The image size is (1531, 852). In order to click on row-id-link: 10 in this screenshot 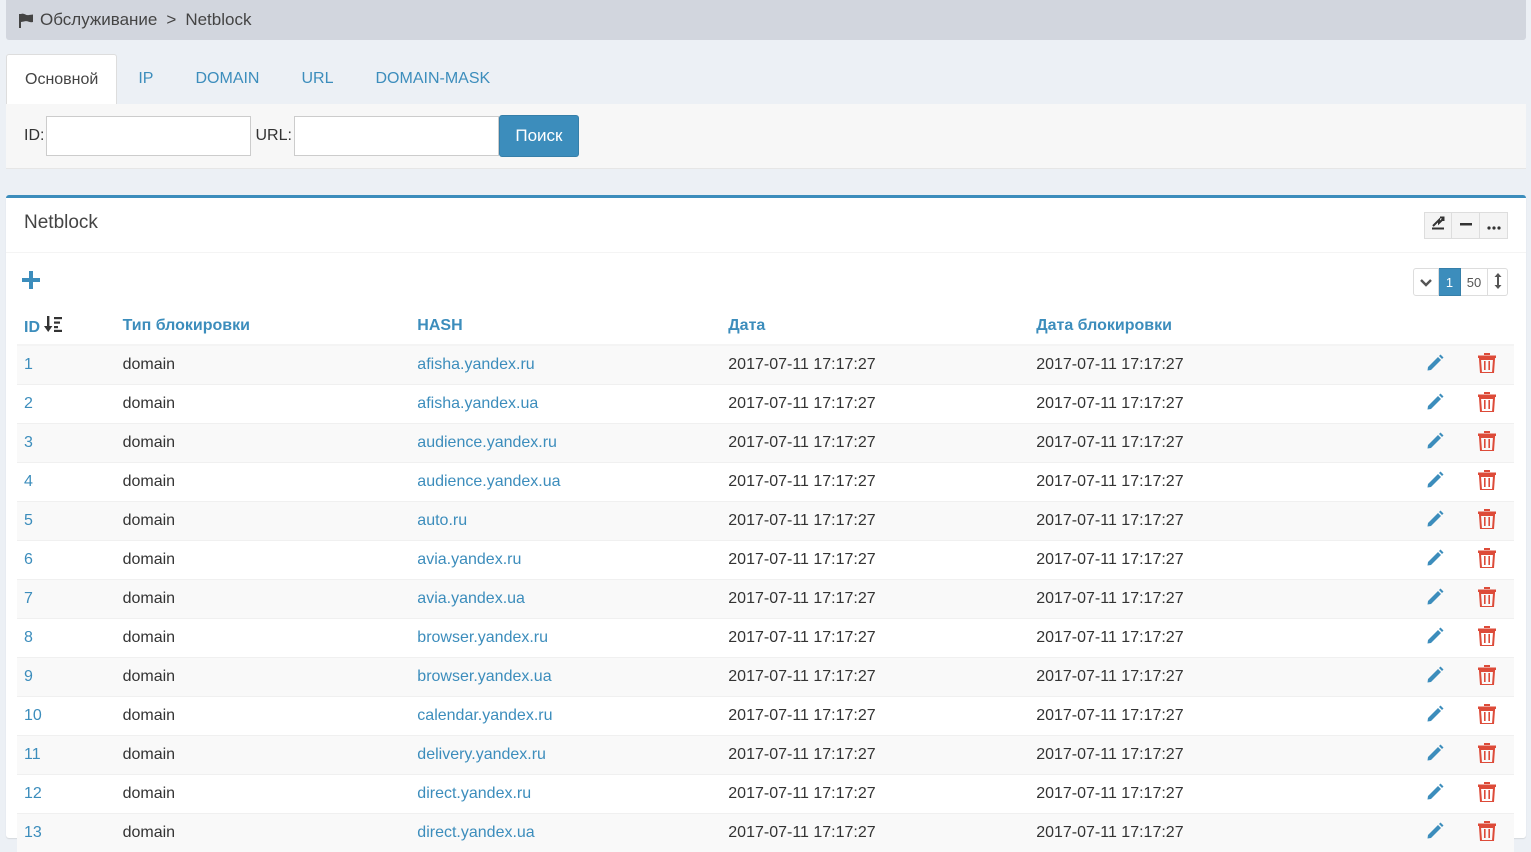, I will do `click(33, 715)`.